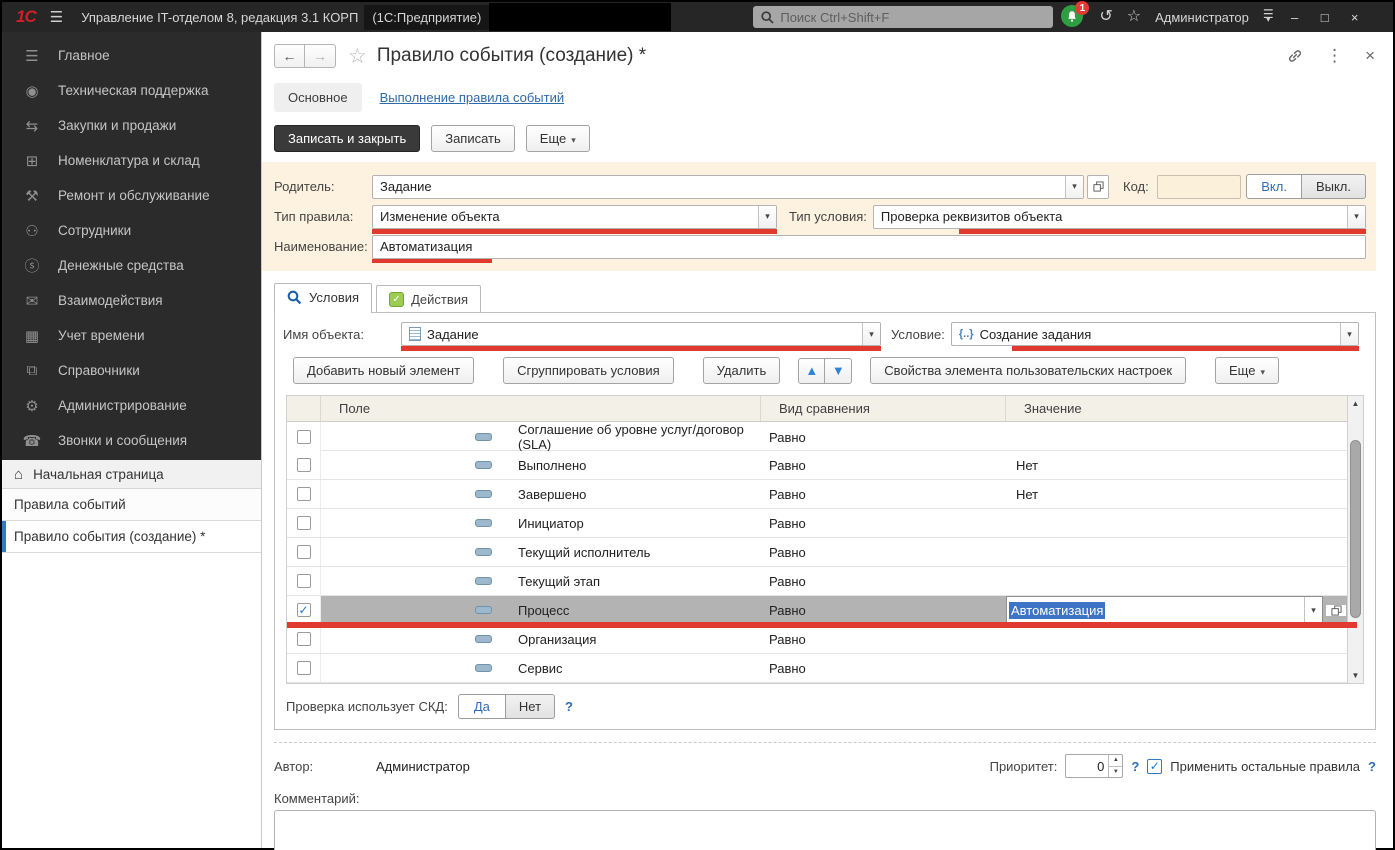  Describe the element at coordinates (481, 706) in the screenshot. I see `skd-yes-button: Да` at that location.